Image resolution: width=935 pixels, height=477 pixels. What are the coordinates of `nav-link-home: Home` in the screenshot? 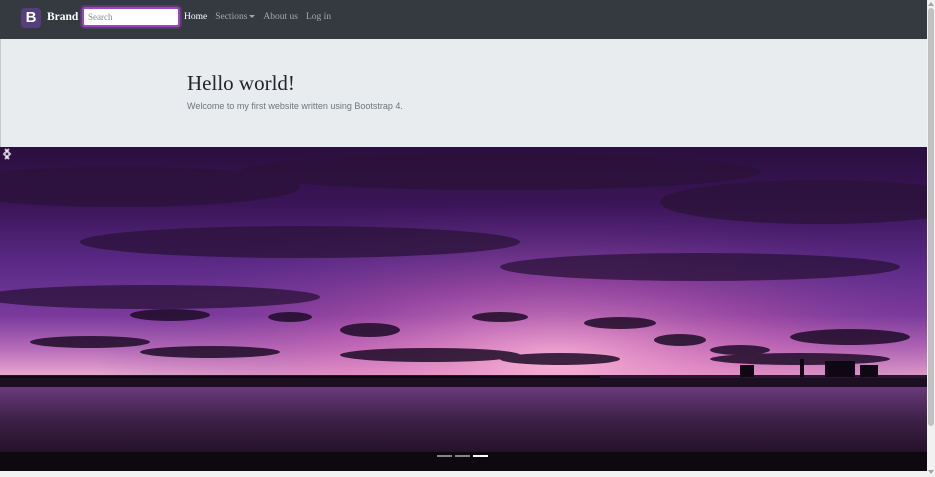 It's located at (195, 17).